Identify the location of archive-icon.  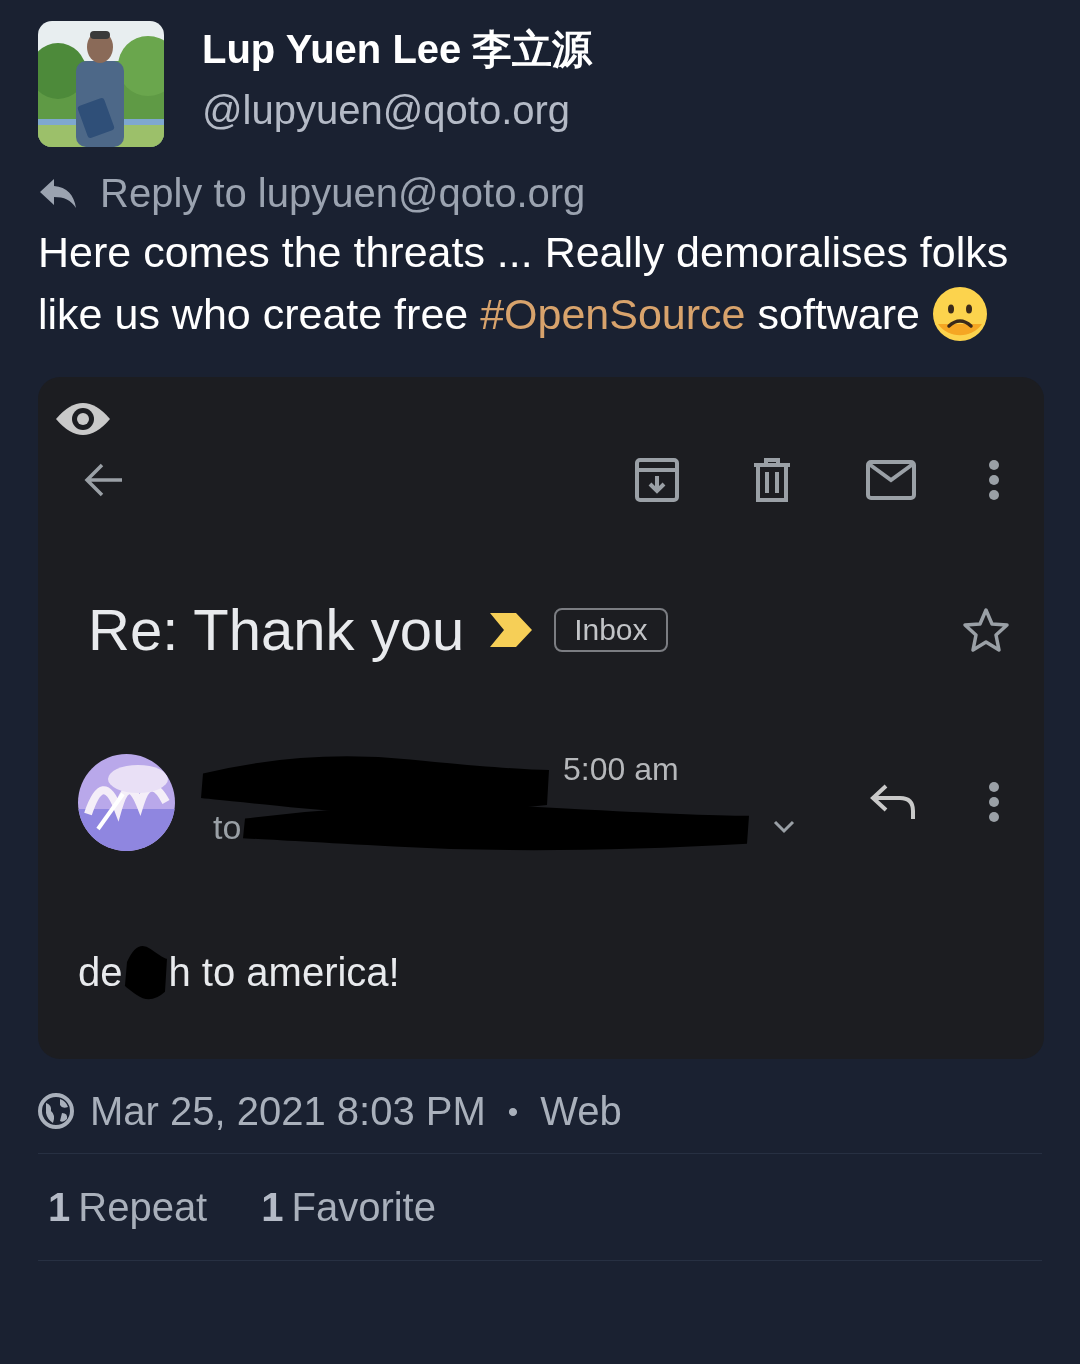
(657, 480).